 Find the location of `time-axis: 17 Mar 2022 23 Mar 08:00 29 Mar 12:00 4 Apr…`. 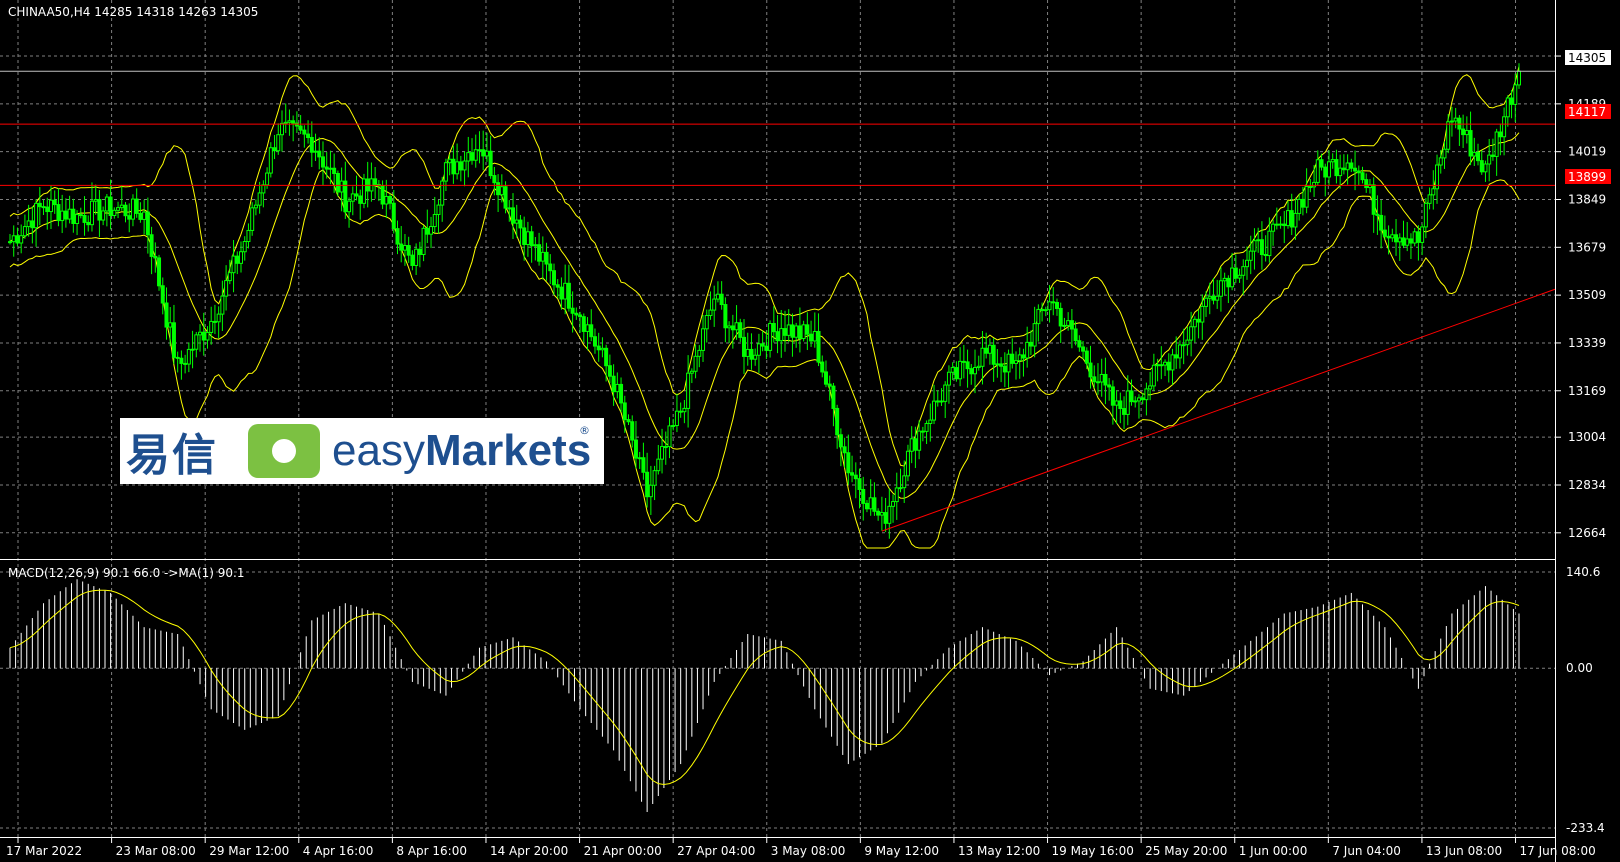

time-axis: 17 Mar 2022 23 Mar 08:00 29 Mar 12:00 4 Apr… is located at coordinates (801, 847).